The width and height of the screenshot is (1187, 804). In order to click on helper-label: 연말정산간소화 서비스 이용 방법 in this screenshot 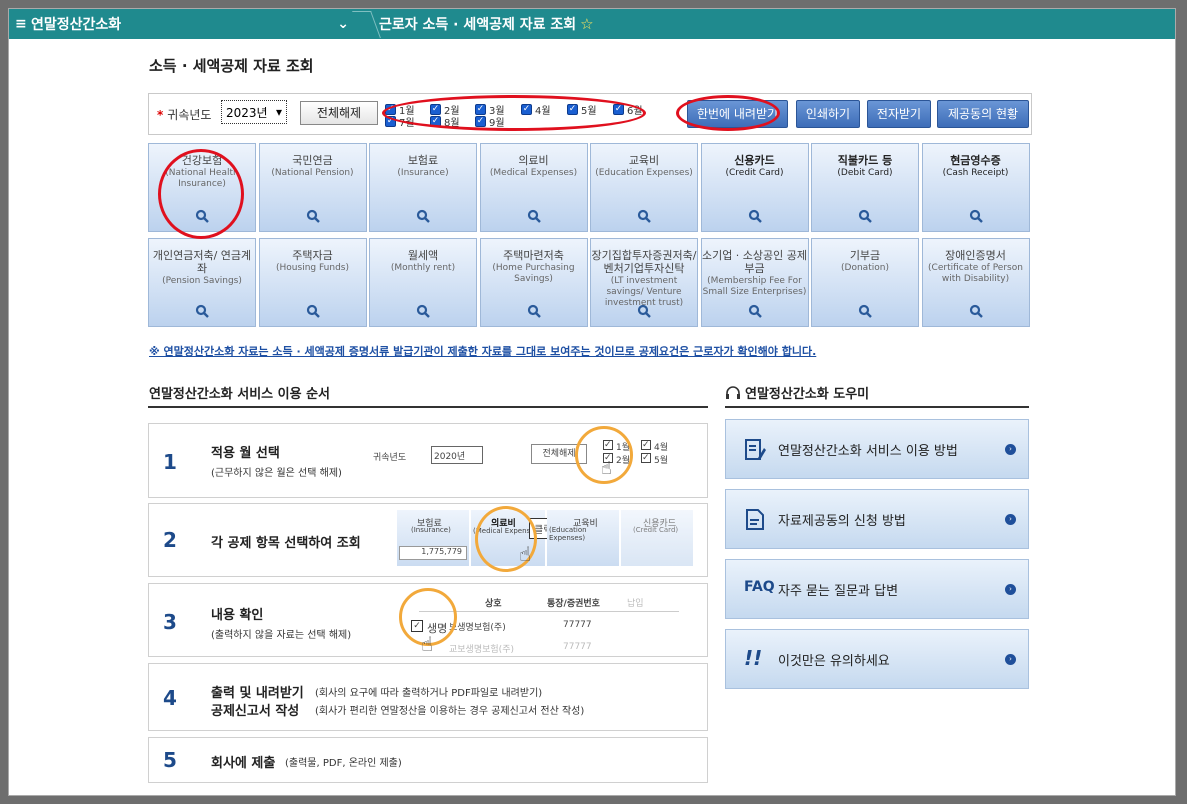, I will do `click(868, 451)`.